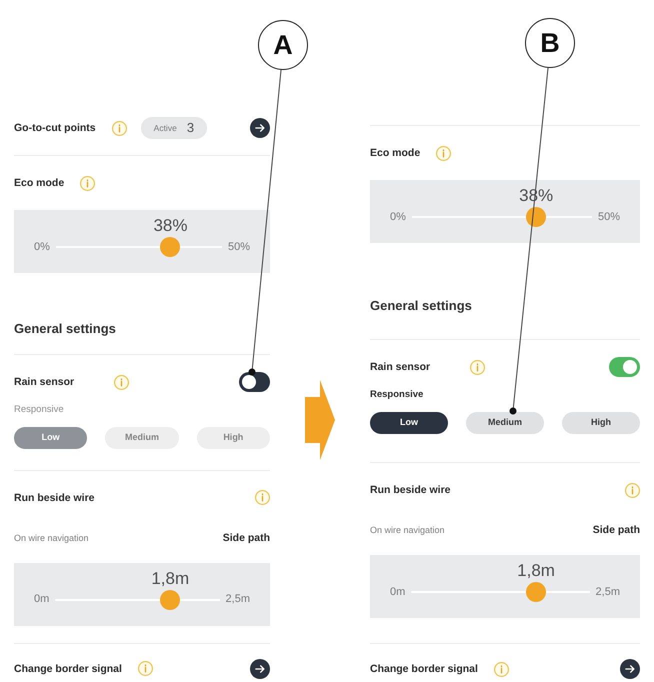 Image resolution: width=654 pixels, height=682 pixels. What do you see at coordinates (505, 423) in the screenshot?
I see `option-button: Medium` at bounding box center [505, 423].